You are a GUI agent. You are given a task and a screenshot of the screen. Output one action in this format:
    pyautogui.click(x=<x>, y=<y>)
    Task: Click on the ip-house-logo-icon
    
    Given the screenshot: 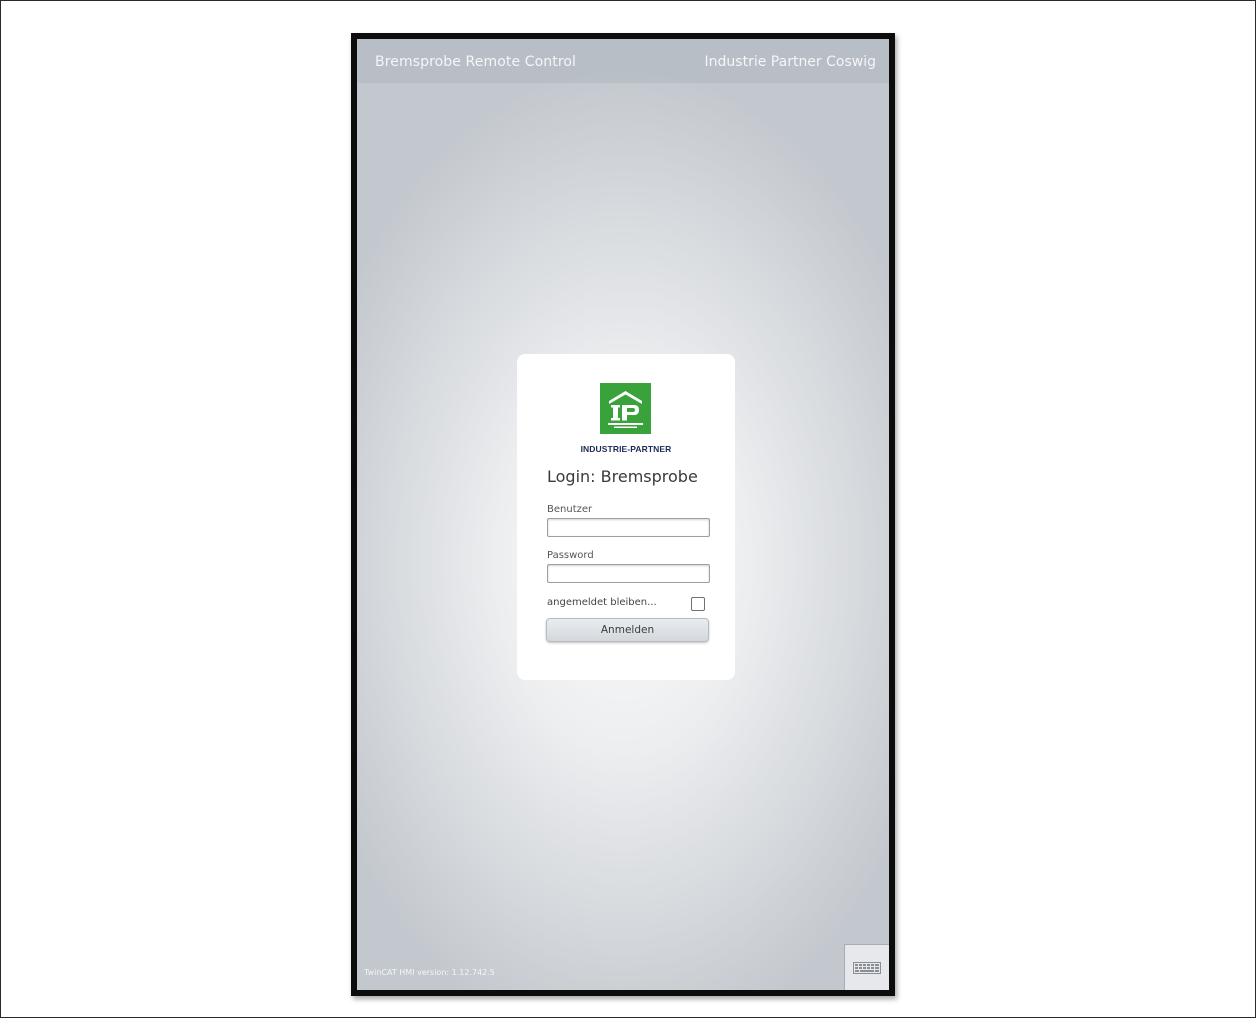 What is the action you would take?
    pyautogui.click(x=625, y=408)
    